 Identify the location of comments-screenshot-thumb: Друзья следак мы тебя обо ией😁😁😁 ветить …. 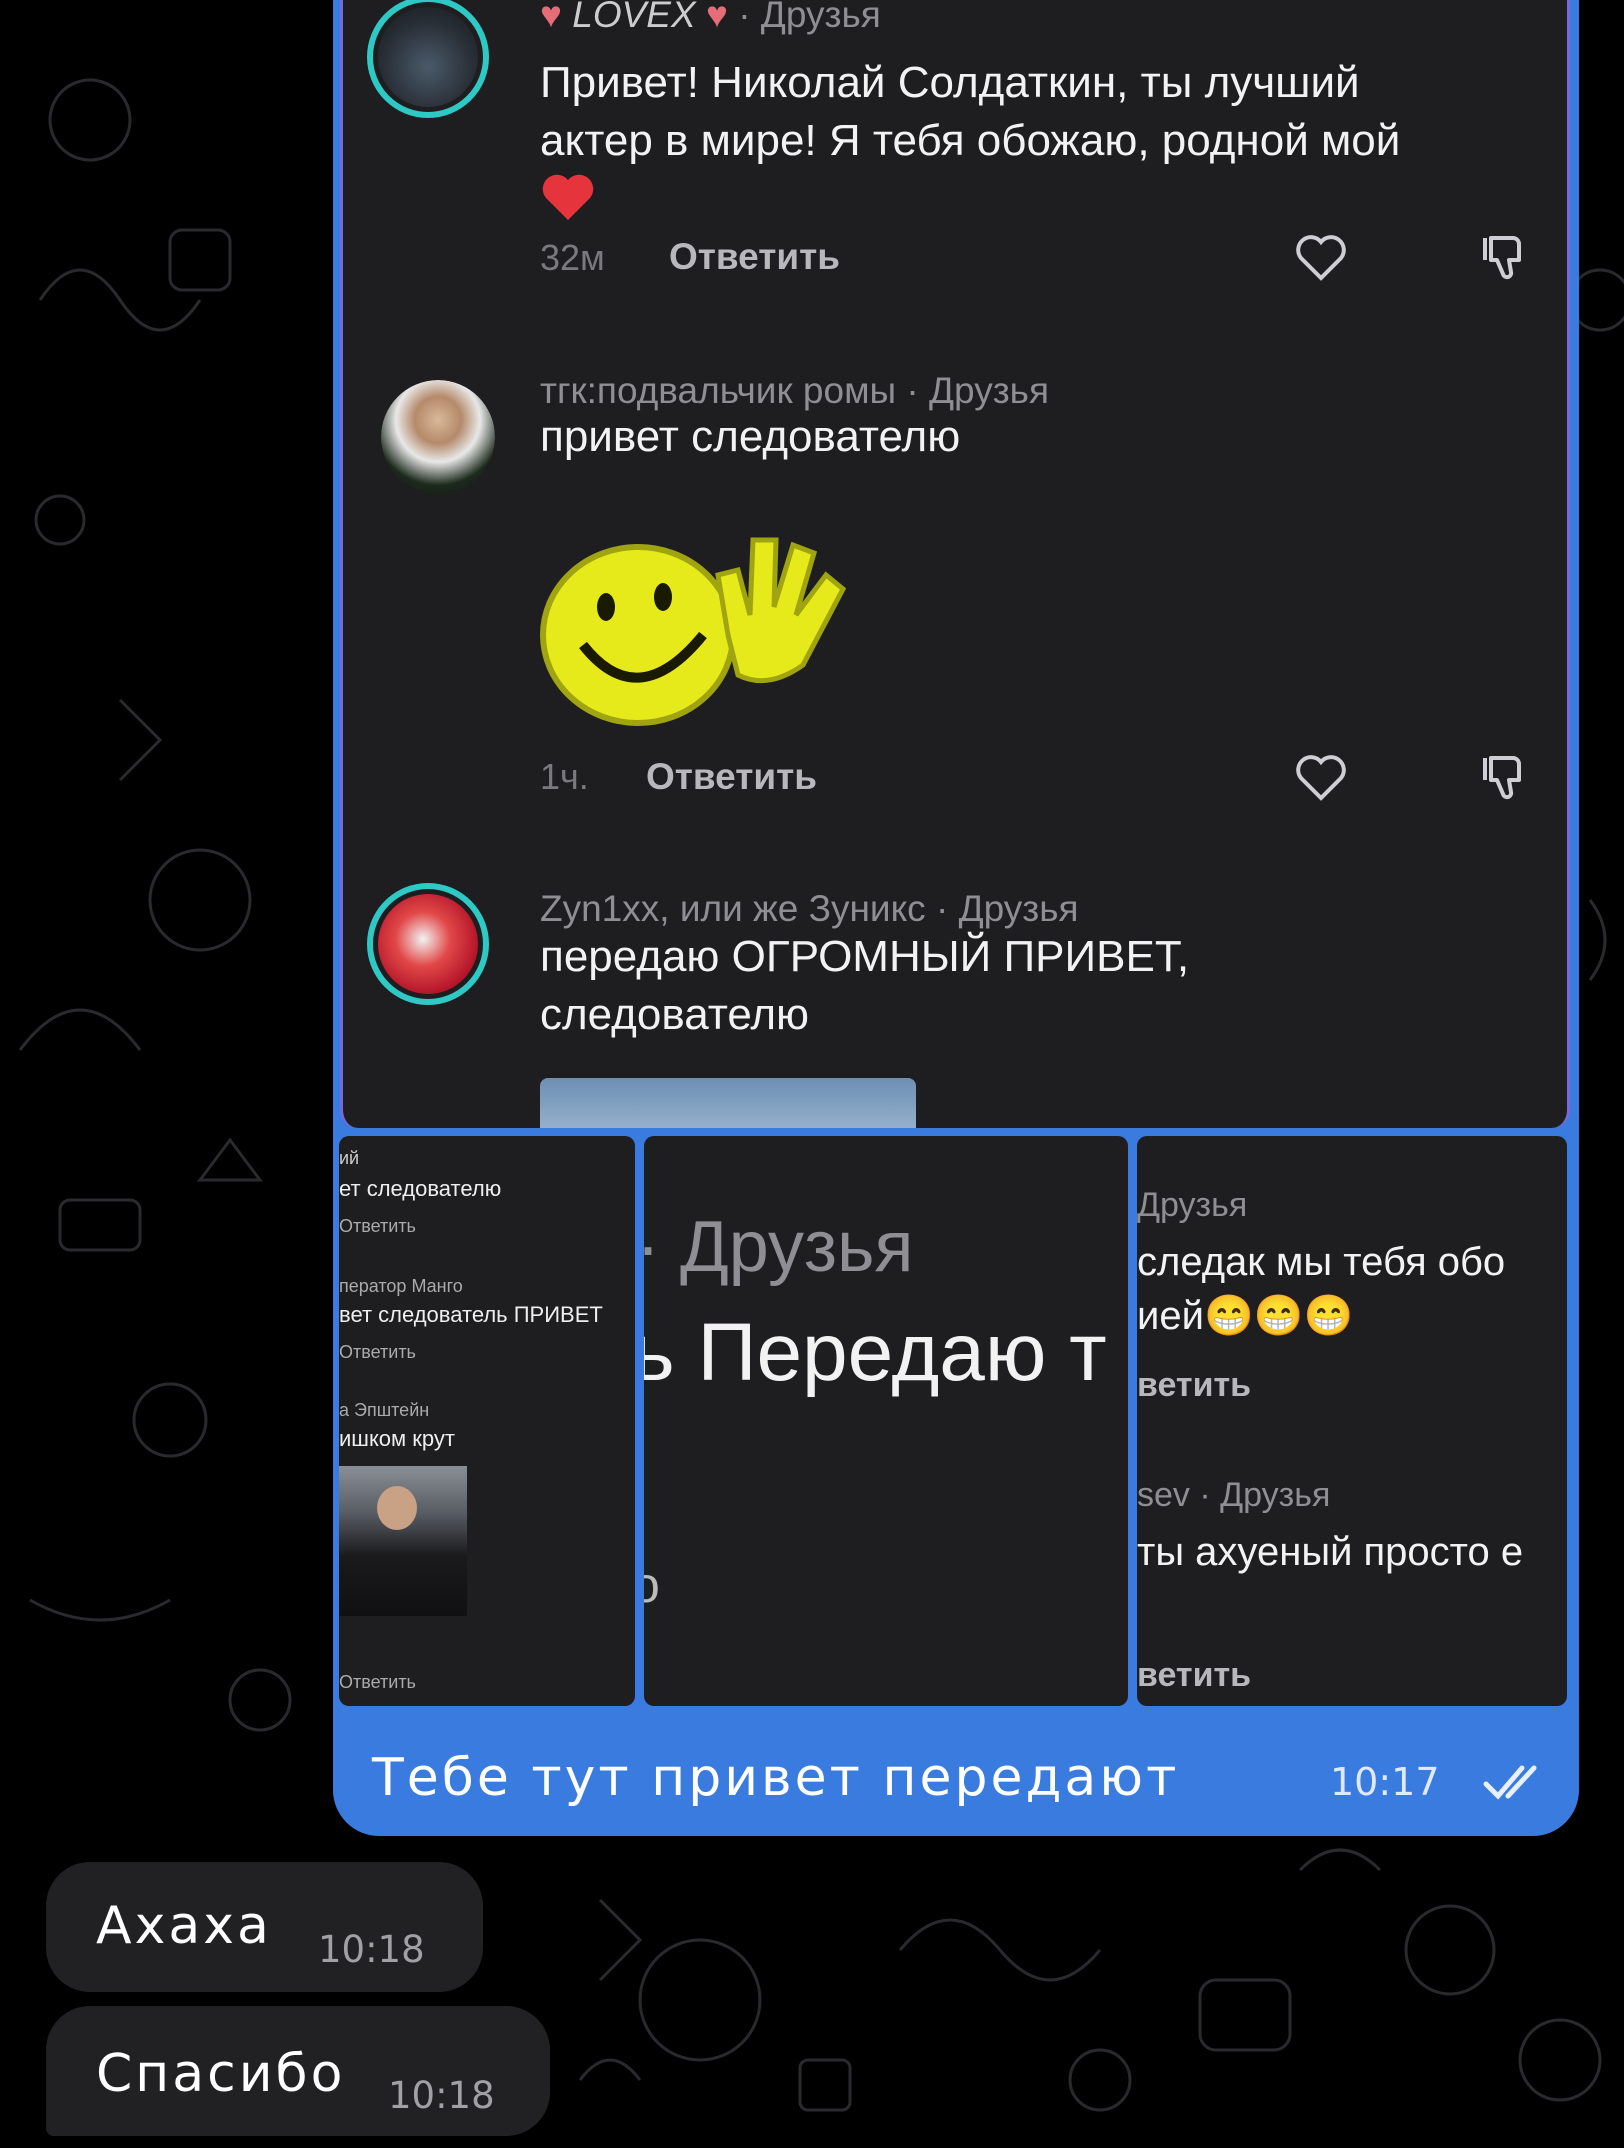
(1352, 1421).